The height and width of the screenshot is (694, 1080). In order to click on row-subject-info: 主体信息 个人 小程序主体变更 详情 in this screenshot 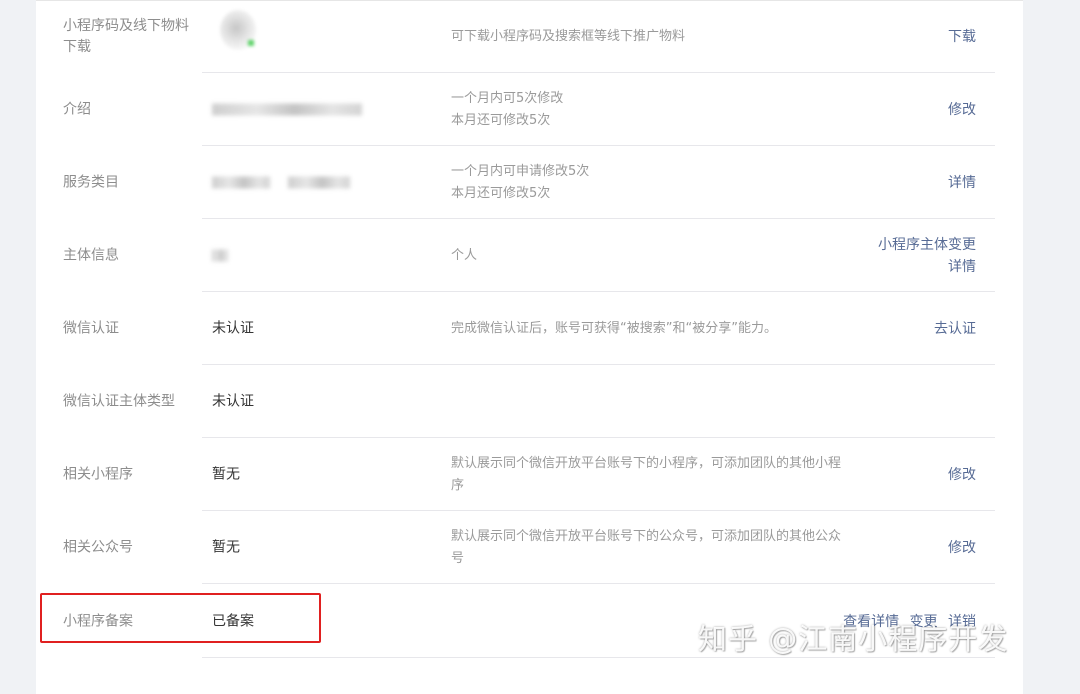, I will do `click(529, 255)`.